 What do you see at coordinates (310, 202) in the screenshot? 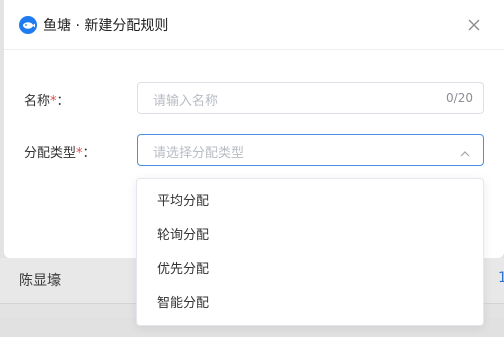
I see `dropdown-option-average: 平均分配` at bounding box center [310, 202].